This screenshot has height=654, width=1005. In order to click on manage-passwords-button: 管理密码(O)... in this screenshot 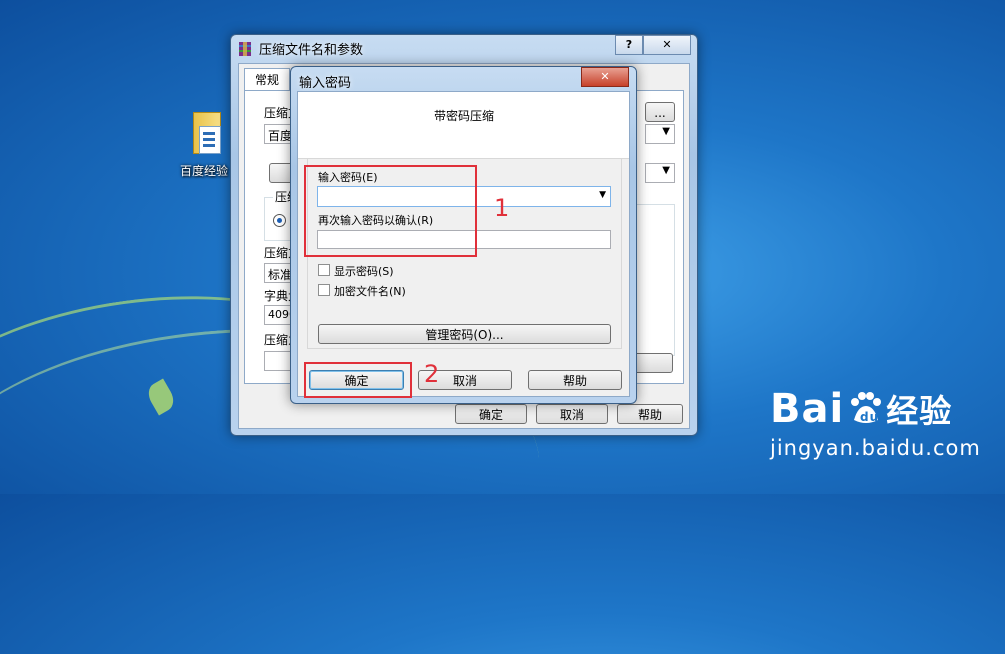, I will do `click(464, 334)`.